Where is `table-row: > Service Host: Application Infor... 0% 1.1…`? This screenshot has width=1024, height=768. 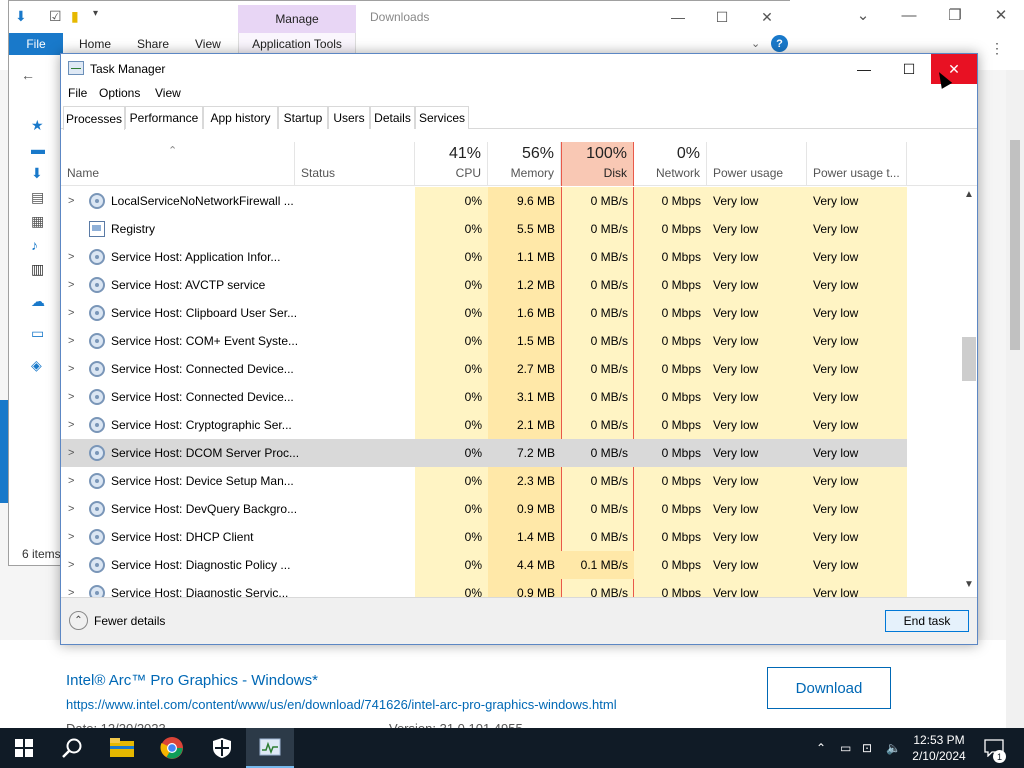 table-row: > Service Host: Application Infor... 0% 1.1… is located at coordinates (511, 257).